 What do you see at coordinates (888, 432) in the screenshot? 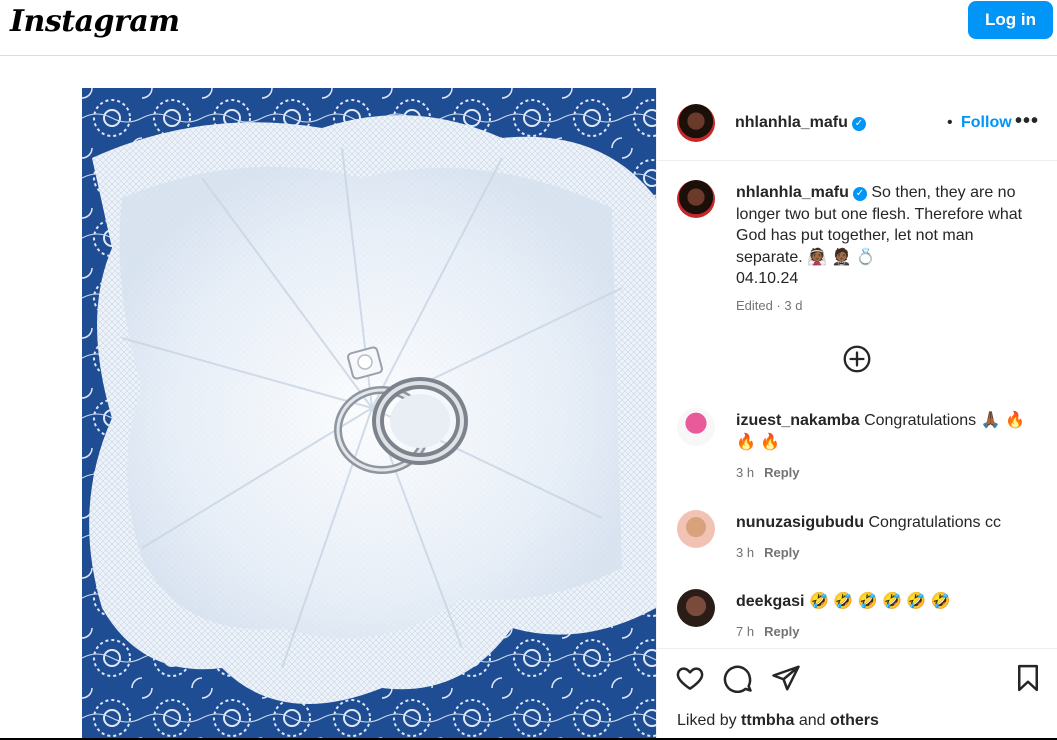
I see `comment-text: izuest_nakamba Congratulations 🙏🏾 🔥 🔥 🔥` at bounding box center [888, 432].